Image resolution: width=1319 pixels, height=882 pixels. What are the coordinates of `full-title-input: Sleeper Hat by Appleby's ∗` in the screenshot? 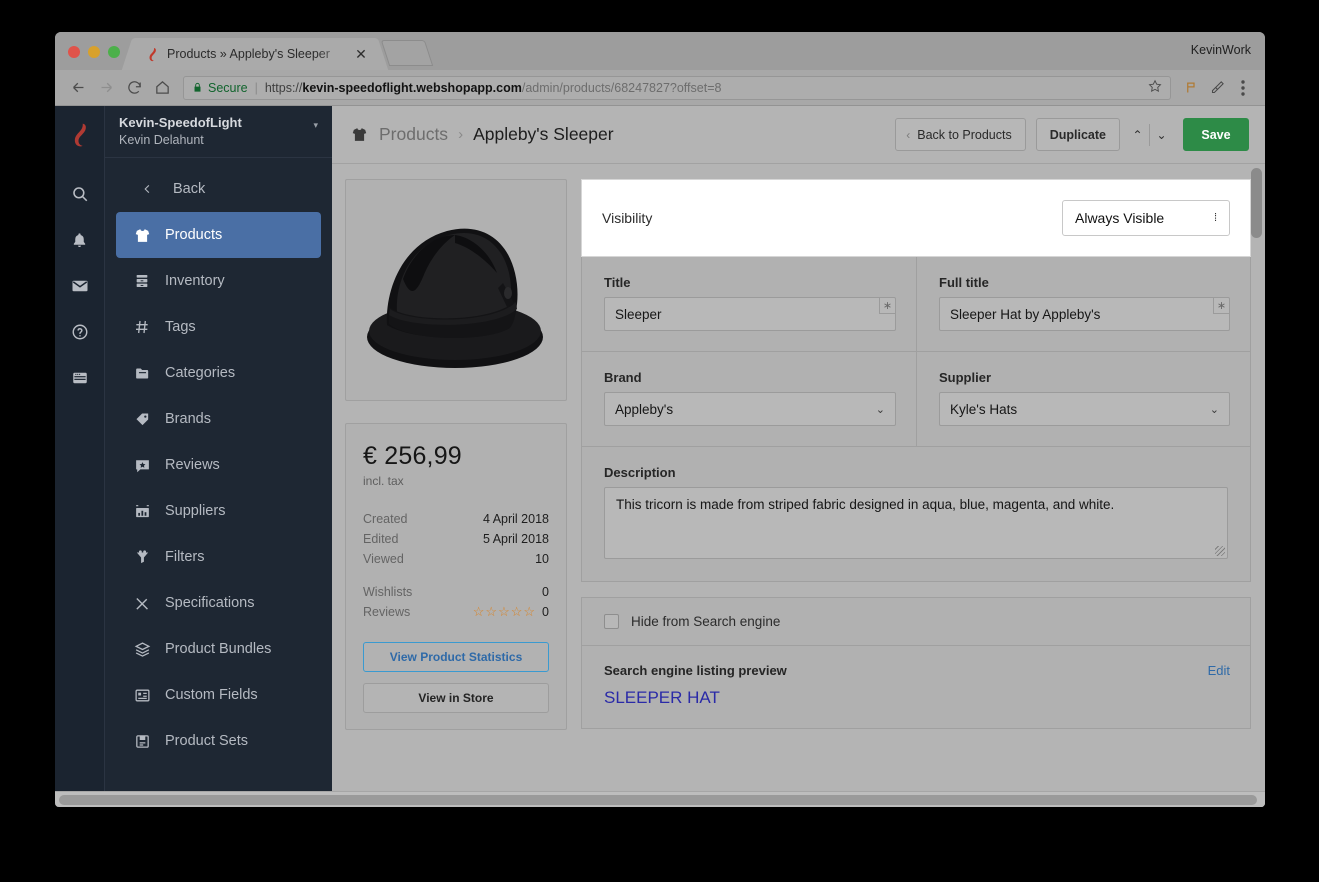 It's located at (1084, 314).